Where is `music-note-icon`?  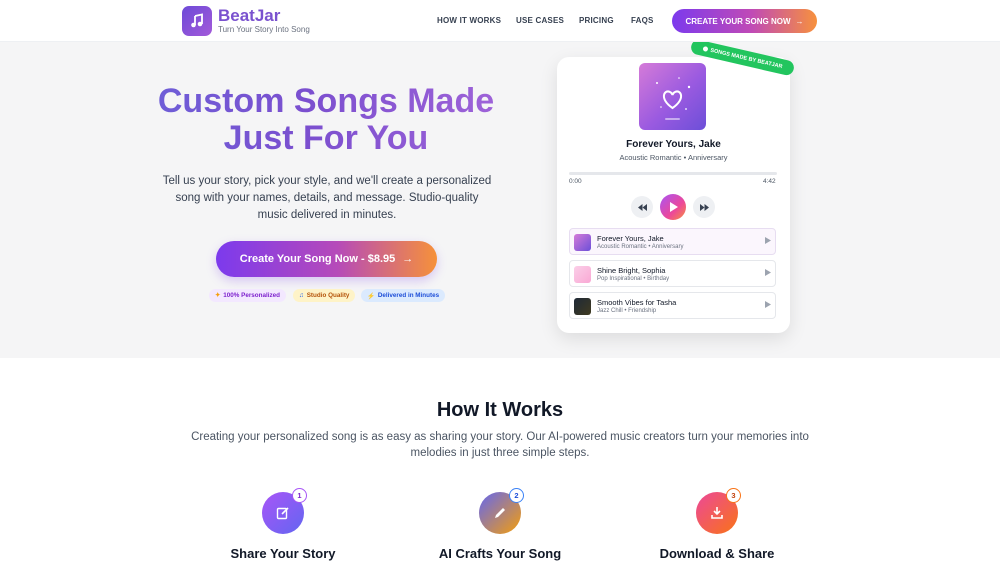 music-note-icon is located at coordinates (197, 20).